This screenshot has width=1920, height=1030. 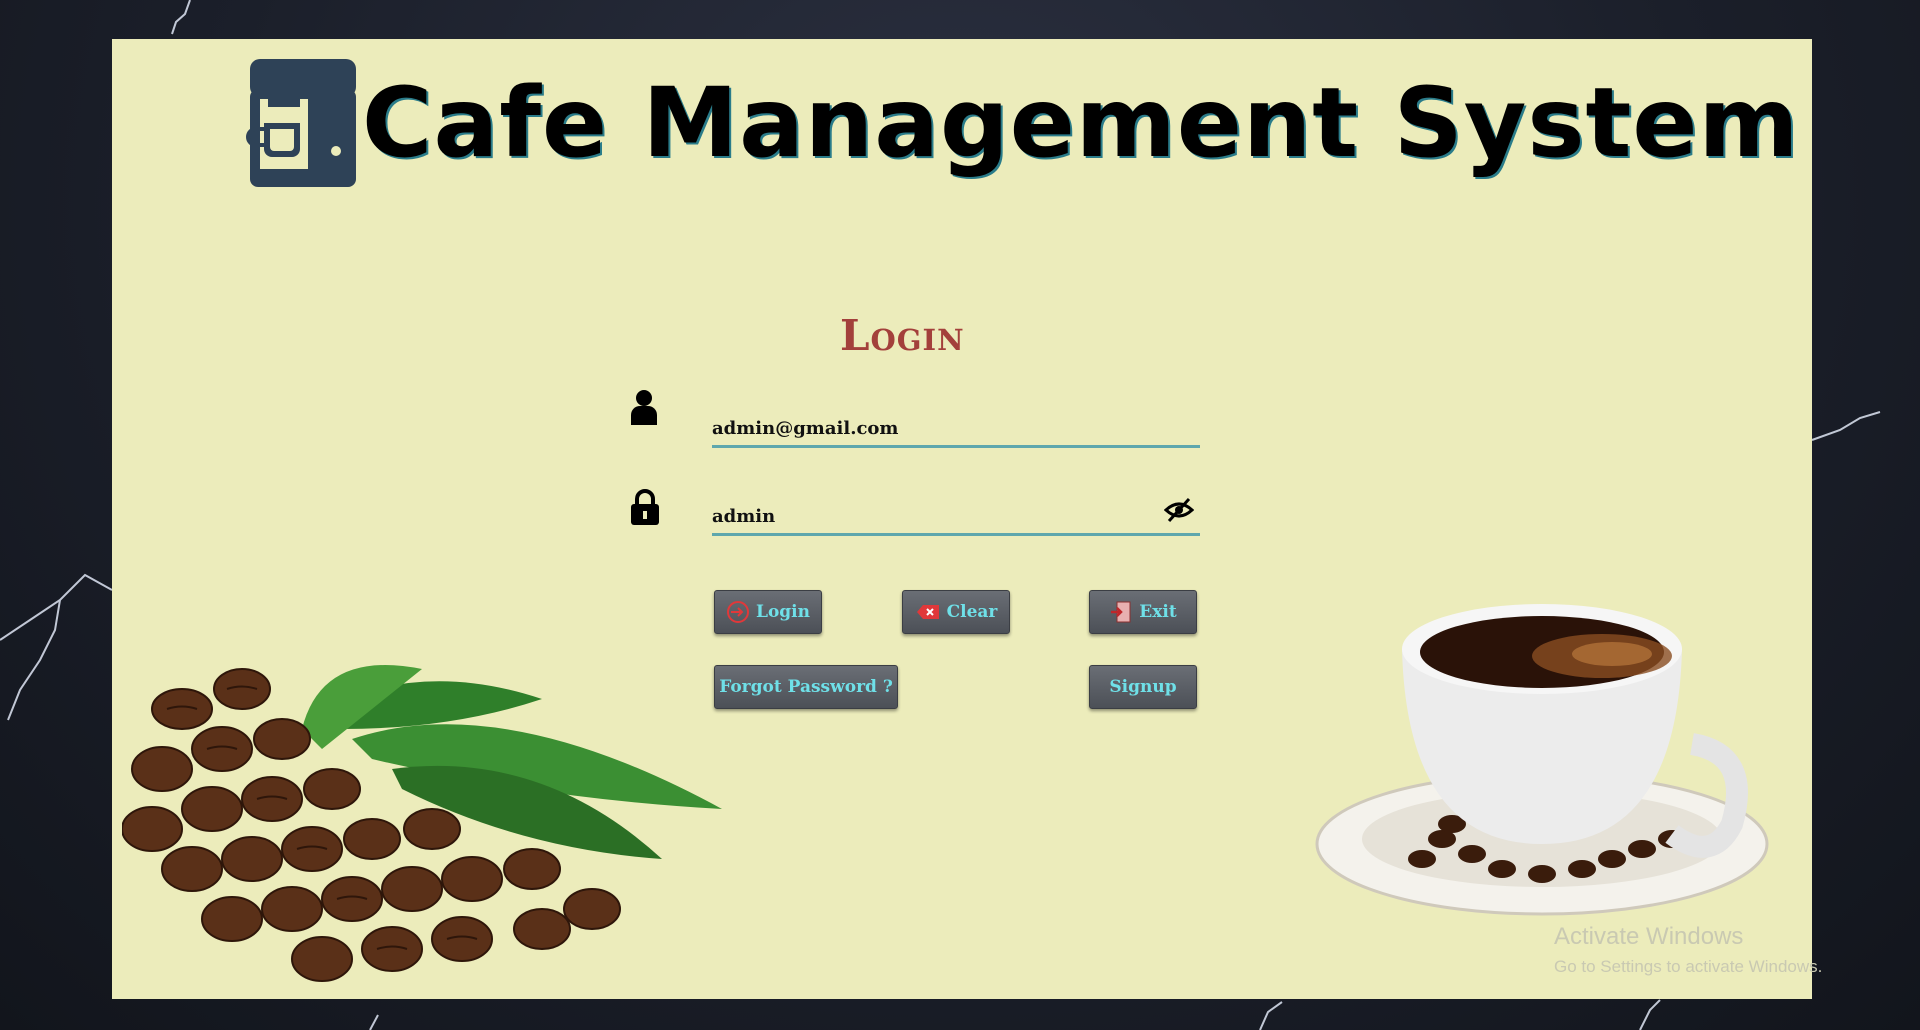 What do you see at coordinates (738, 612) in the screenshot?
I see `login-icon` at bounding box center [738, 612].